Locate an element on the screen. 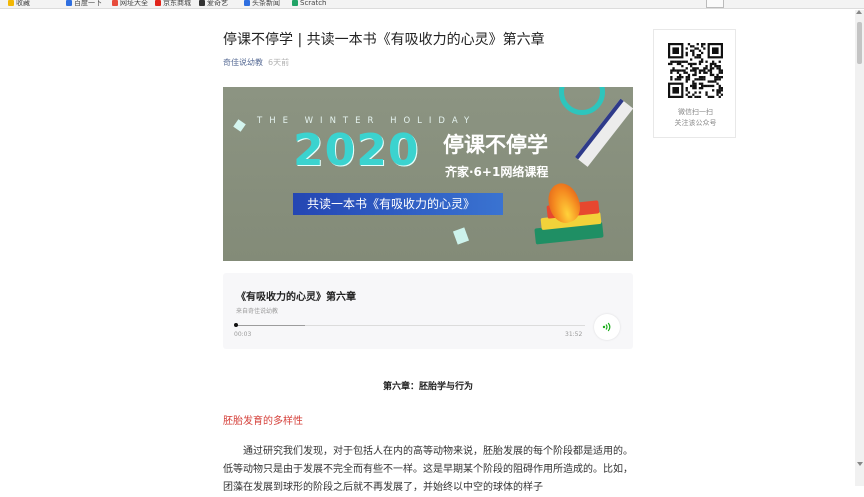  audio-player: 《有吸收力的心灵》第六章 来自奇佳说幼教 00:03 31:52 is located at coordinates (428, 311).